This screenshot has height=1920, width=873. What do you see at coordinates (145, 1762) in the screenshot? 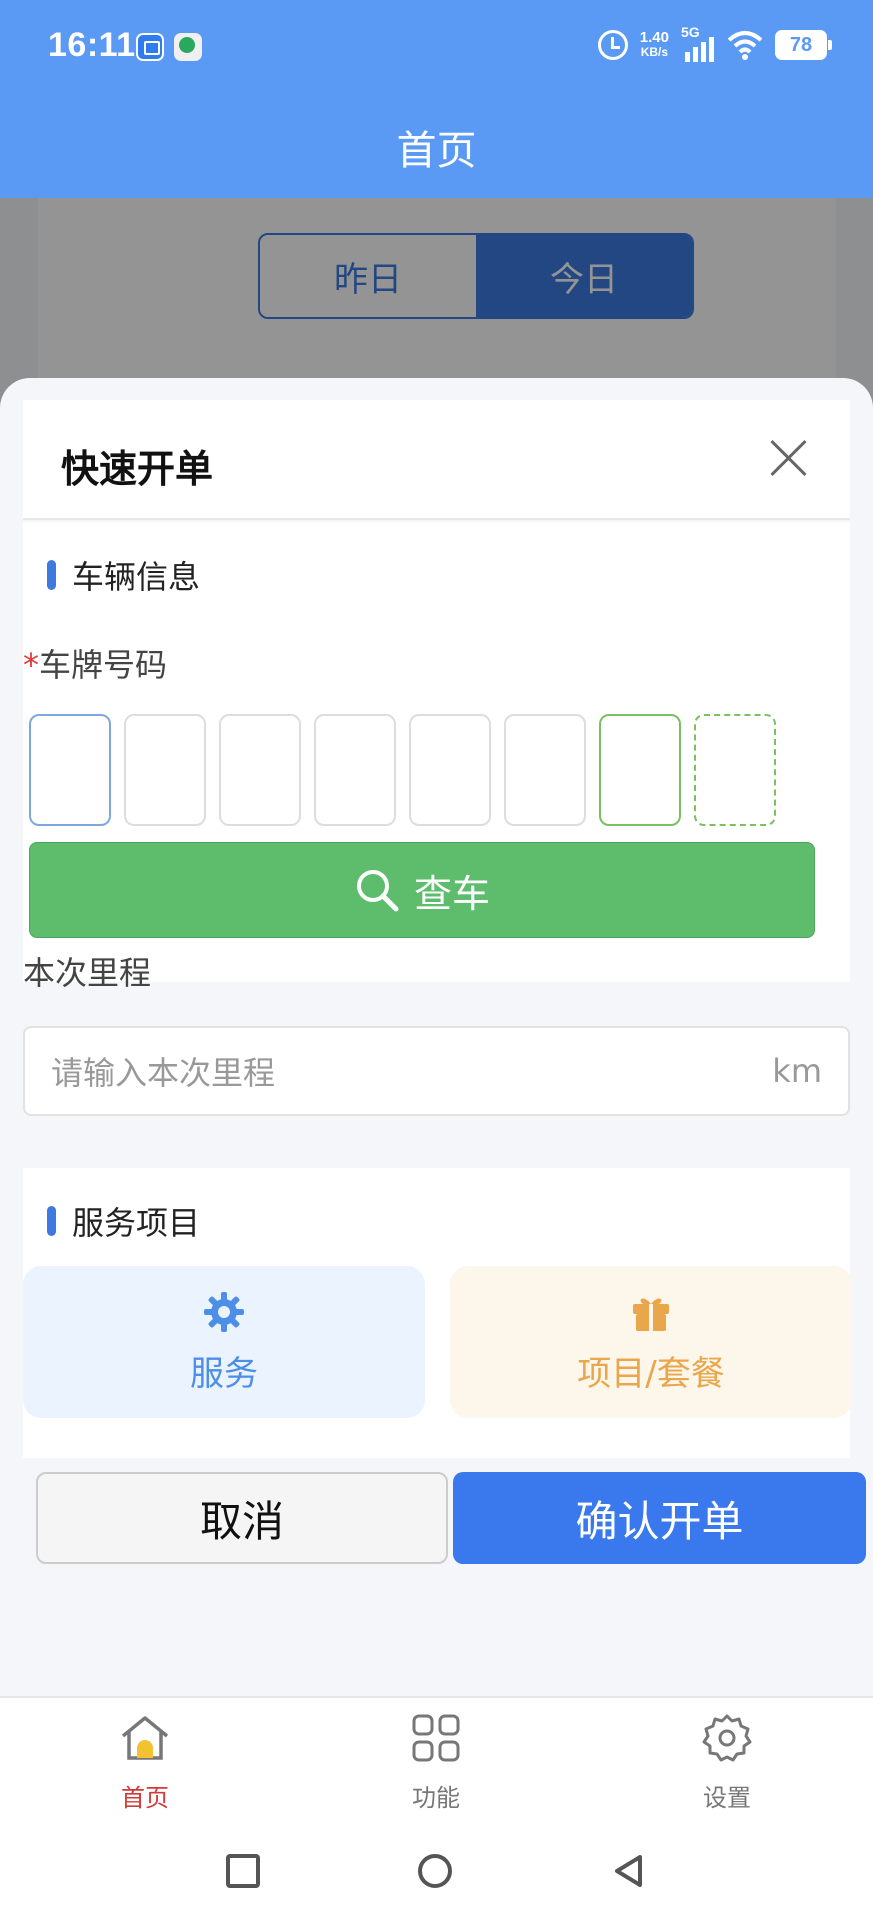
I see `tab-home: 首页` at bounding box center [145, 1762].